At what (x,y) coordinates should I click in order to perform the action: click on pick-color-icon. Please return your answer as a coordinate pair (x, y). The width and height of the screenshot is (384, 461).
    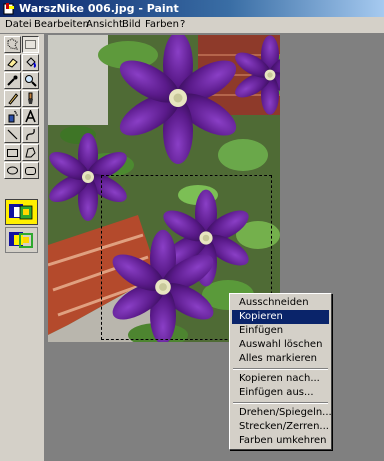
    Looking at the image, I should click on (12, 80).